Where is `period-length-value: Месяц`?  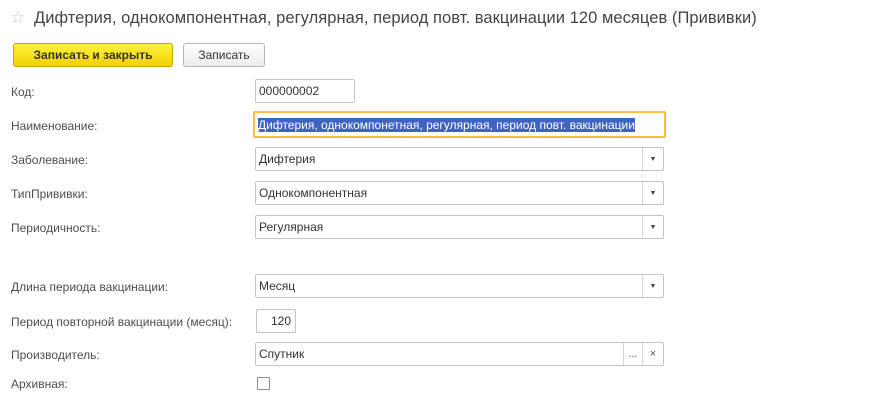 period-length-value: Месяц is located at coordinates (277, 286).